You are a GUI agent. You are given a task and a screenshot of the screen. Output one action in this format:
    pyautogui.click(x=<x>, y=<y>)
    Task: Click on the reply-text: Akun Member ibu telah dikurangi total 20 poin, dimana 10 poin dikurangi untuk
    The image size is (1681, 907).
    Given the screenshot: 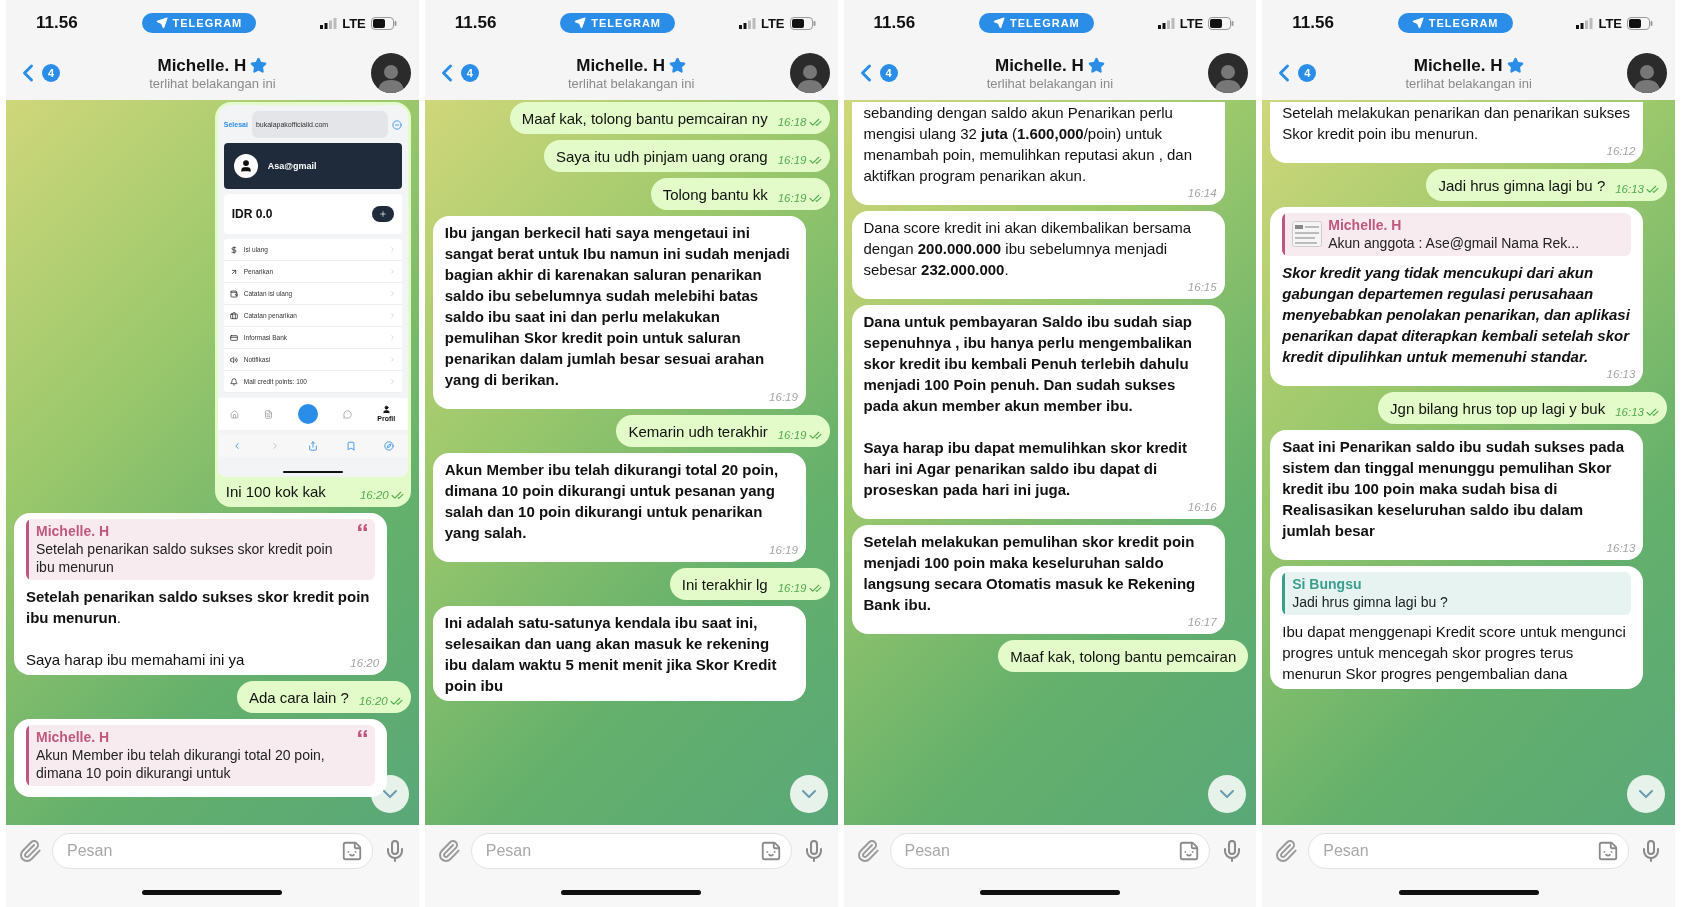 What is the action you would take?
    pyautogui.click(x=181, y=764)
    